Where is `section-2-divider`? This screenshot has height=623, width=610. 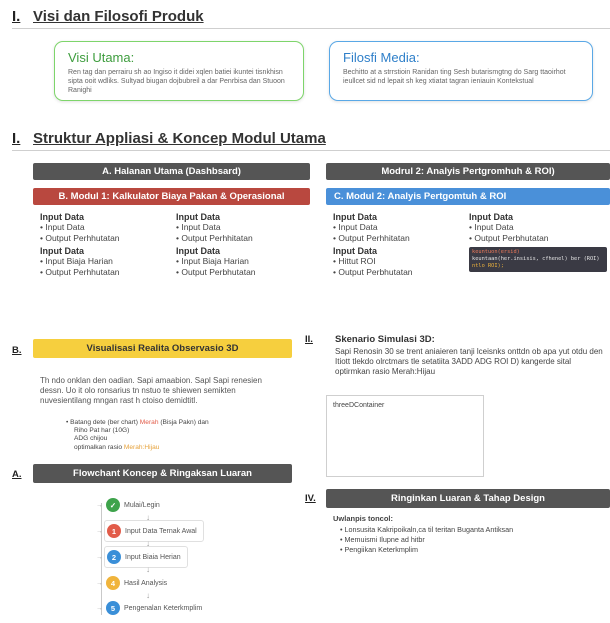
section-2-divider is located at coordinates (311, 150).